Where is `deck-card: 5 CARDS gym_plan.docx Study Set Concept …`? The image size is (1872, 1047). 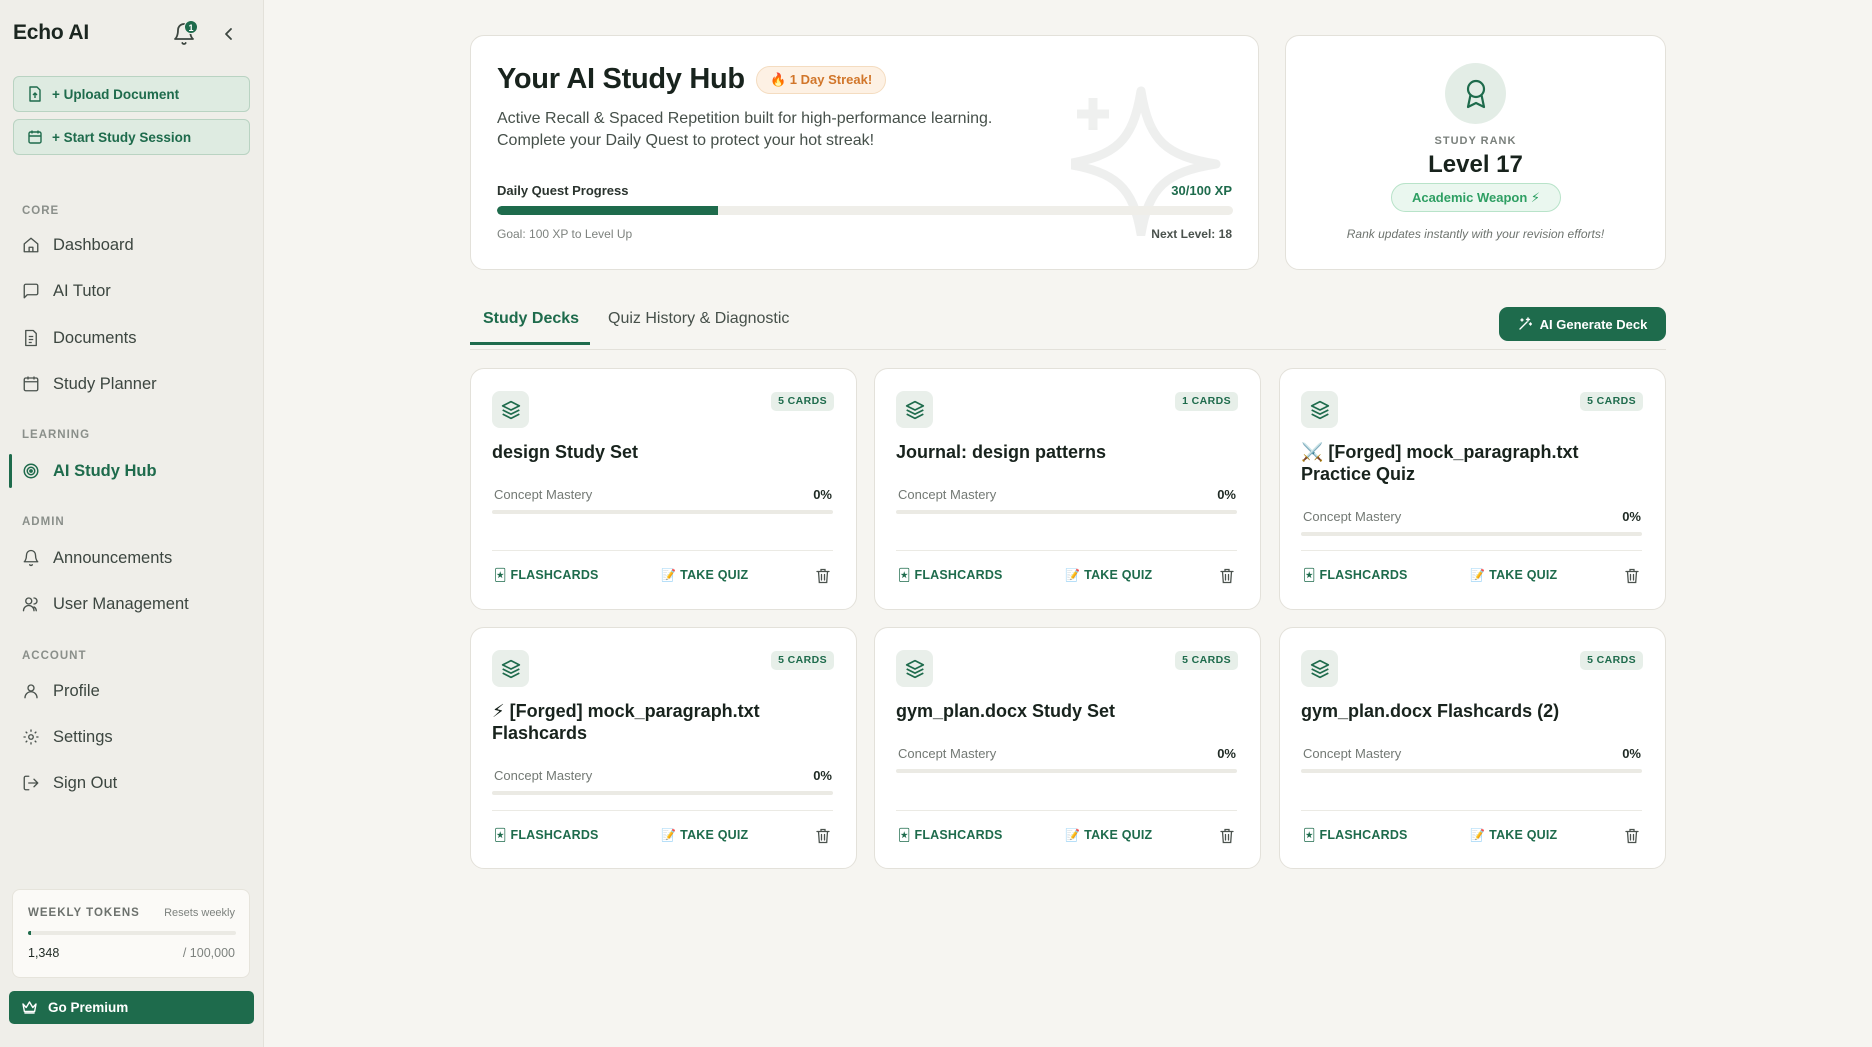 deck-card: 5 CARDS gym_plan.docx Study Set Concept … is located at coordinates (1067, 748).